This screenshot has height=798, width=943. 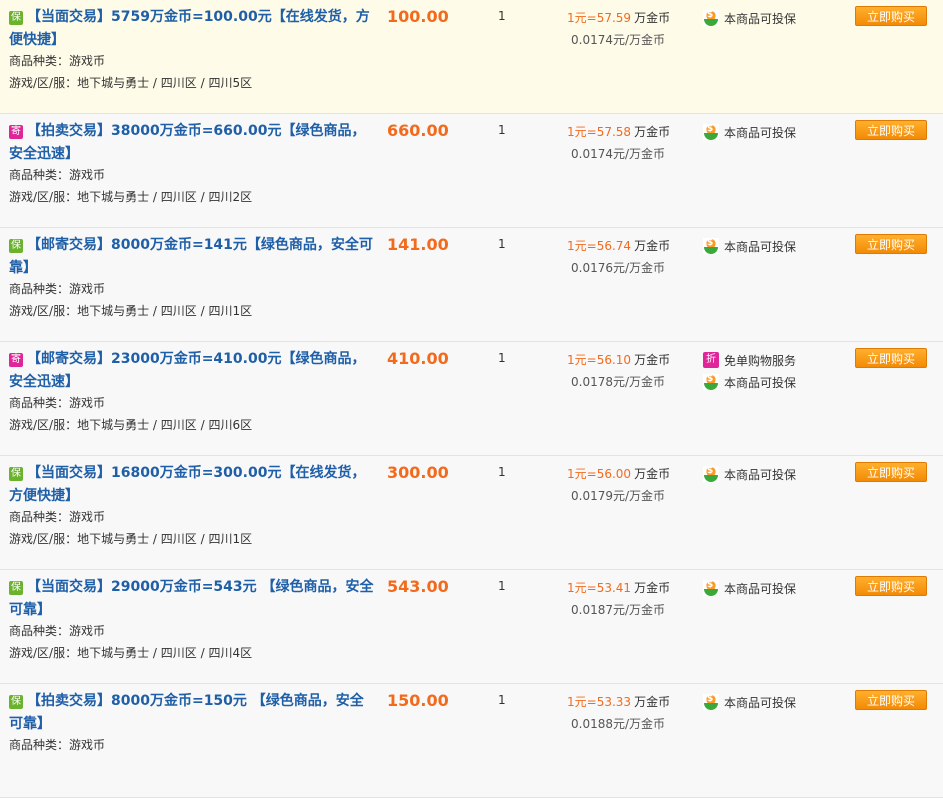 I want to click on price: 141.00, so click(x=418, y=244).